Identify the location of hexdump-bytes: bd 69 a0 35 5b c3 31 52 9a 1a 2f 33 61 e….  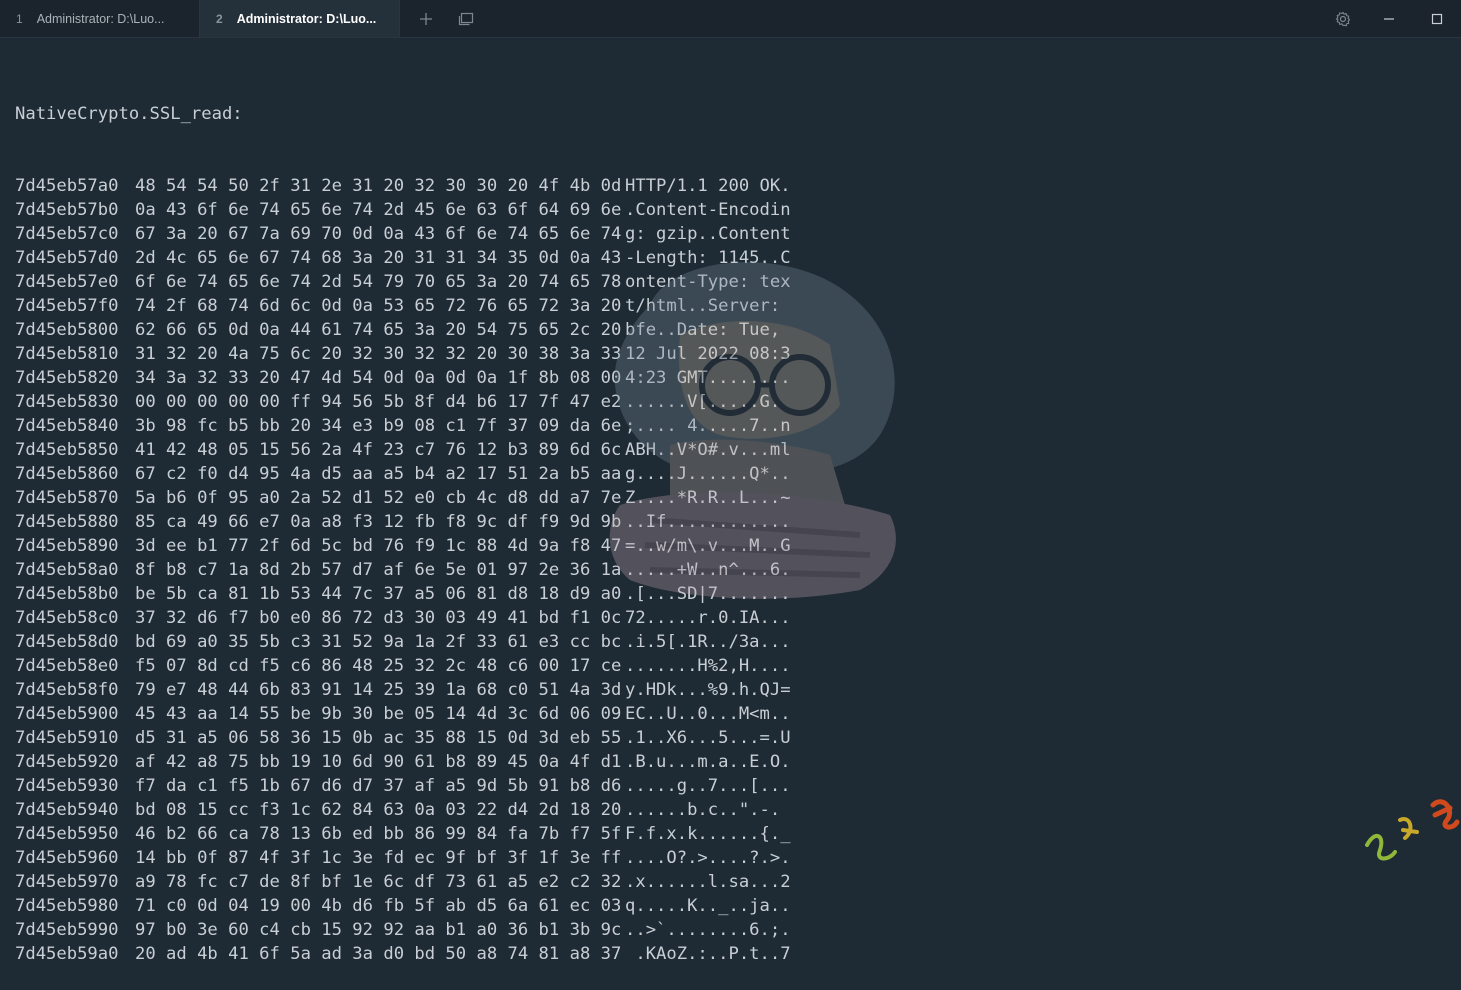
(378, 642).